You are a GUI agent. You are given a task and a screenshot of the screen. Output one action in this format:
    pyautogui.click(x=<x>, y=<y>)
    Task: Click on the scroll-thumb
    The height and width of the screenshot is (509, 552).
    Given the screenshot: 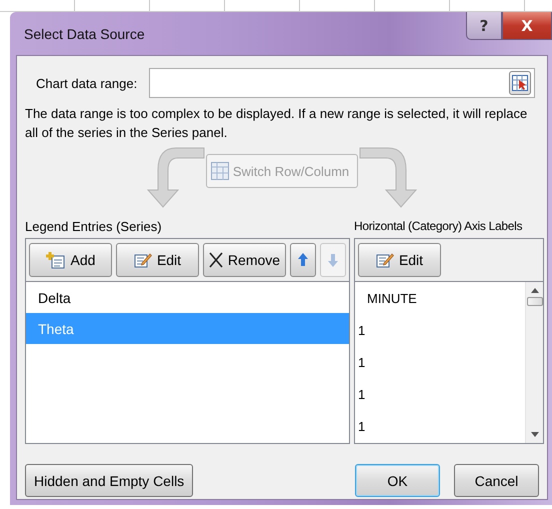 What is the action you would take?
    pyautogui.click(x=534, y=301)
    